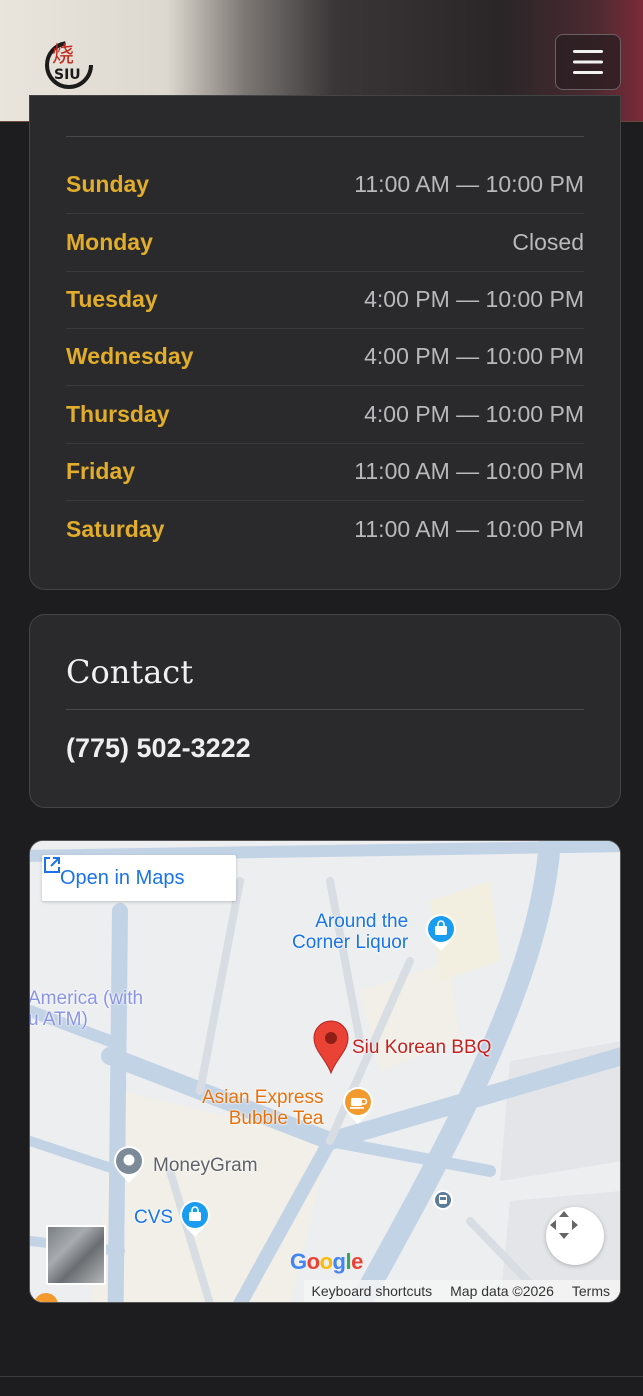  Describe the element at coordinates (326, 1261) in the screenshot. I see `google-logo: Google` at that location.